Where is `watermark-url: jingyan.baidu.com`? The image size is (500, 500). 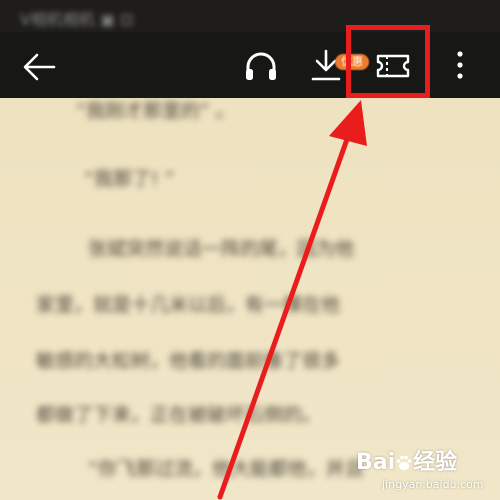 watermark-url: jingyan.baidu.com is located at coordinates (433, 484).